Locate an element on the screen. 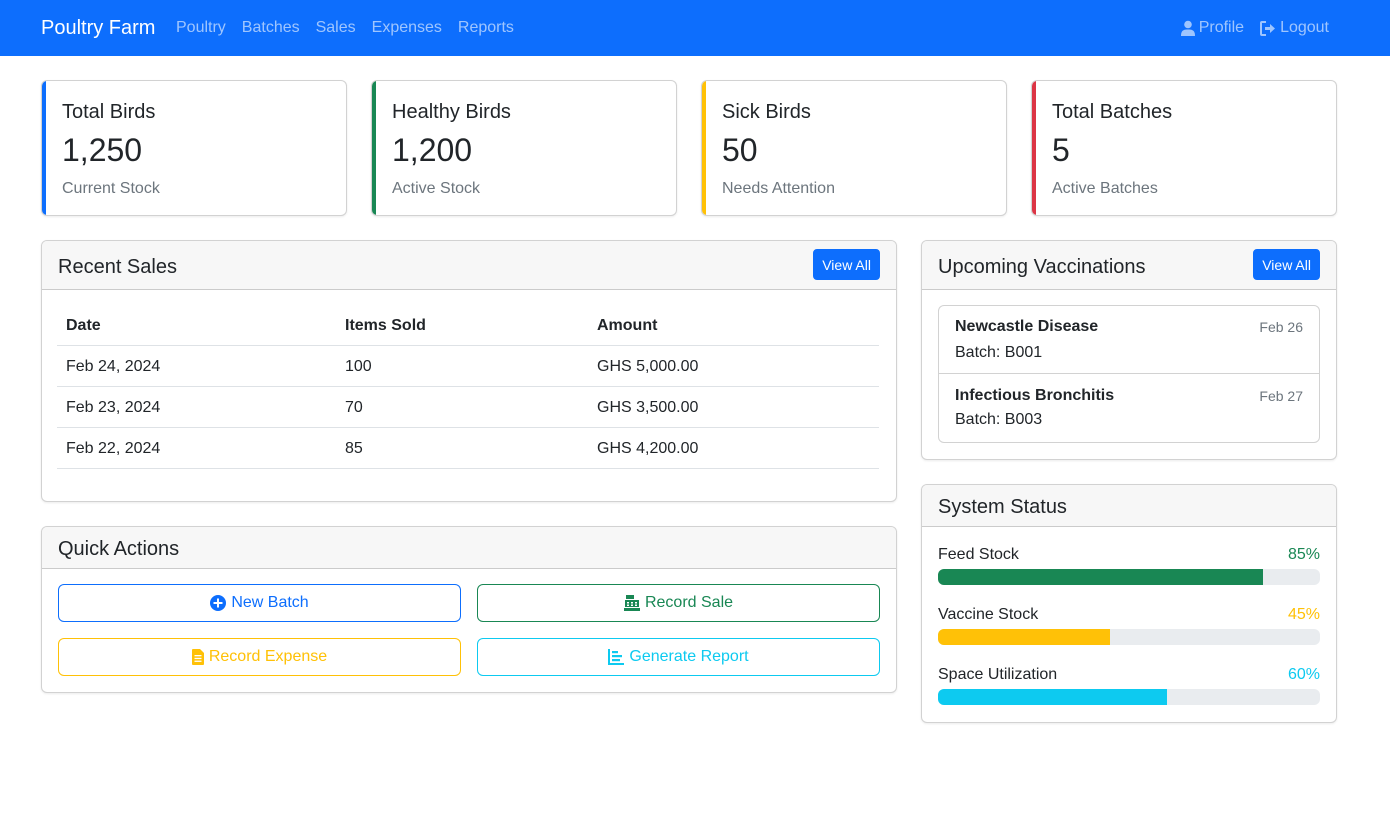  new-batch-button: New Batch is located at coordinates (259, 603).